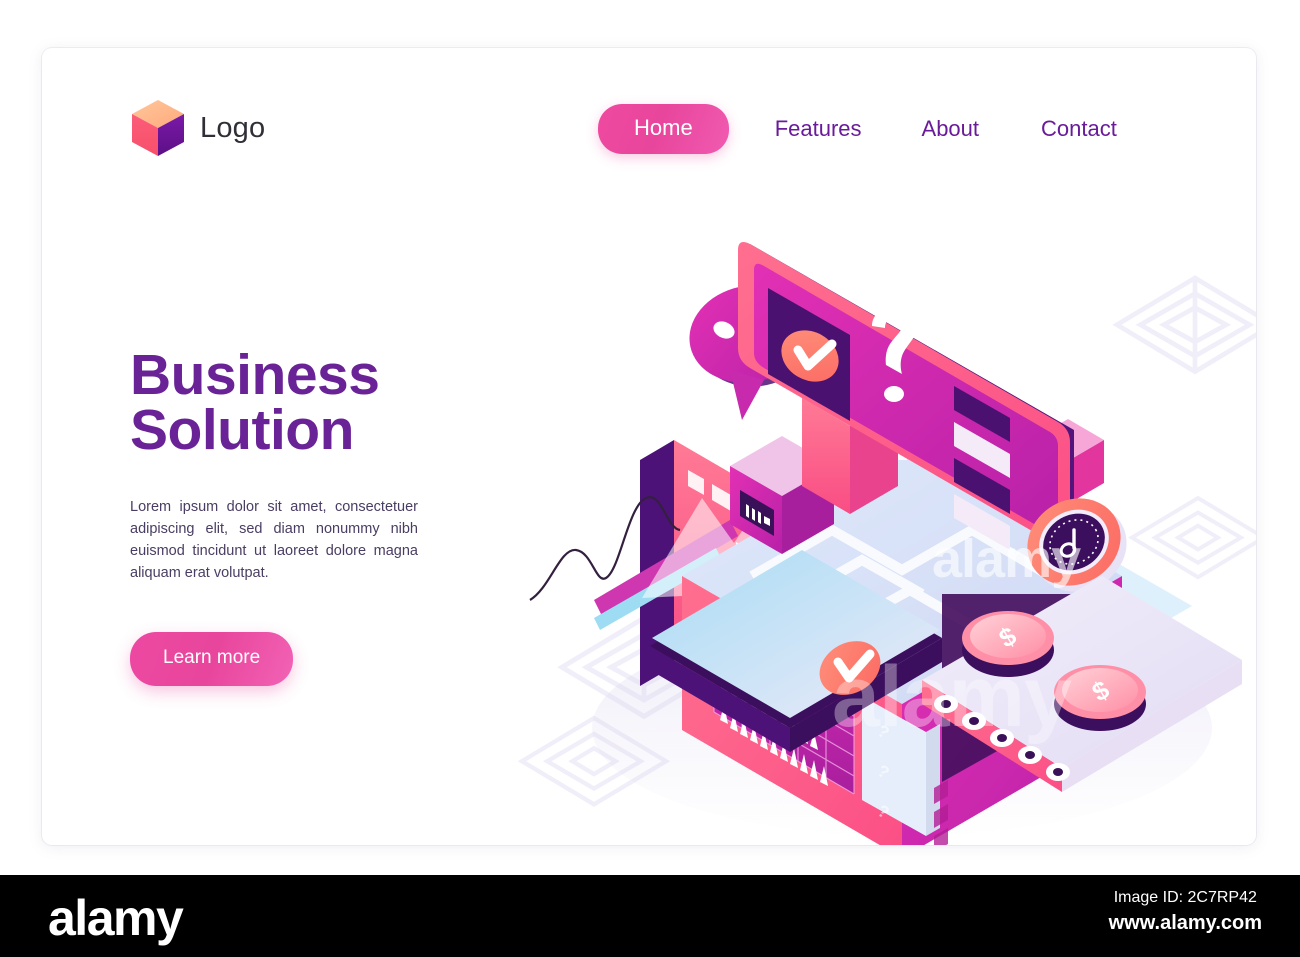 This screenshot has width=1300, height=957. Describe the element at coordinates (242, 430) in the screenshot. I see `page-title-line-2: Solution` at that location.